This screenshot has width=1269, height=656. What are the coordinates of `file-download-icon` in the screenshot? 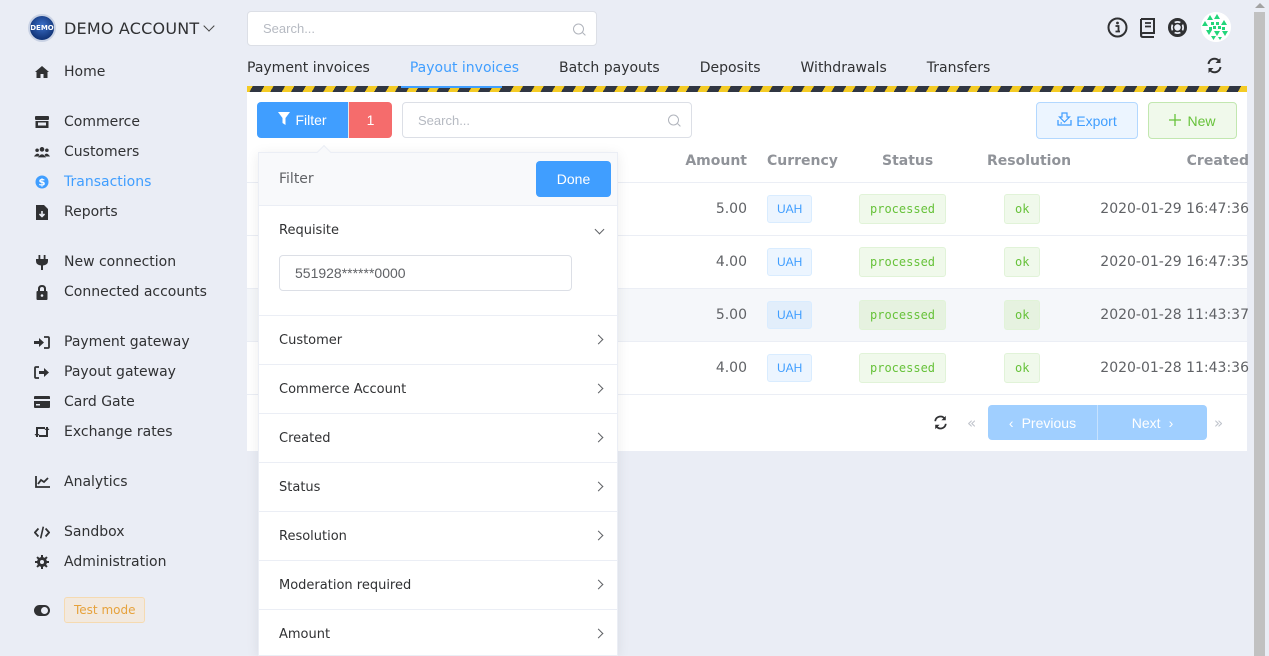 It's located at (42, 212).